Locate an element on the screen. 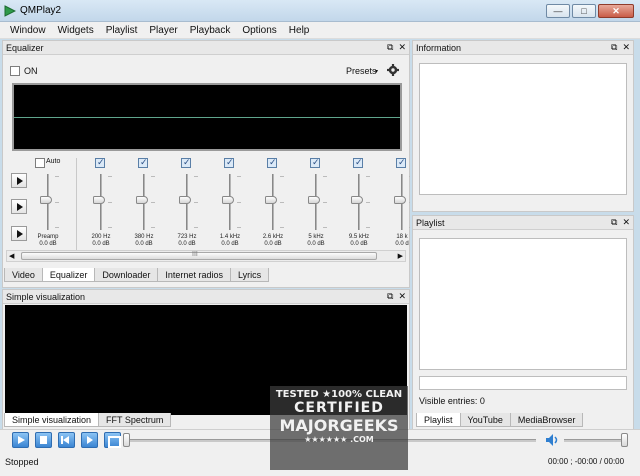 Image resolution: width=640 pixels, height=476 pixels. tab-internet-radios: Internet radios is located at coordinates (194, 275).